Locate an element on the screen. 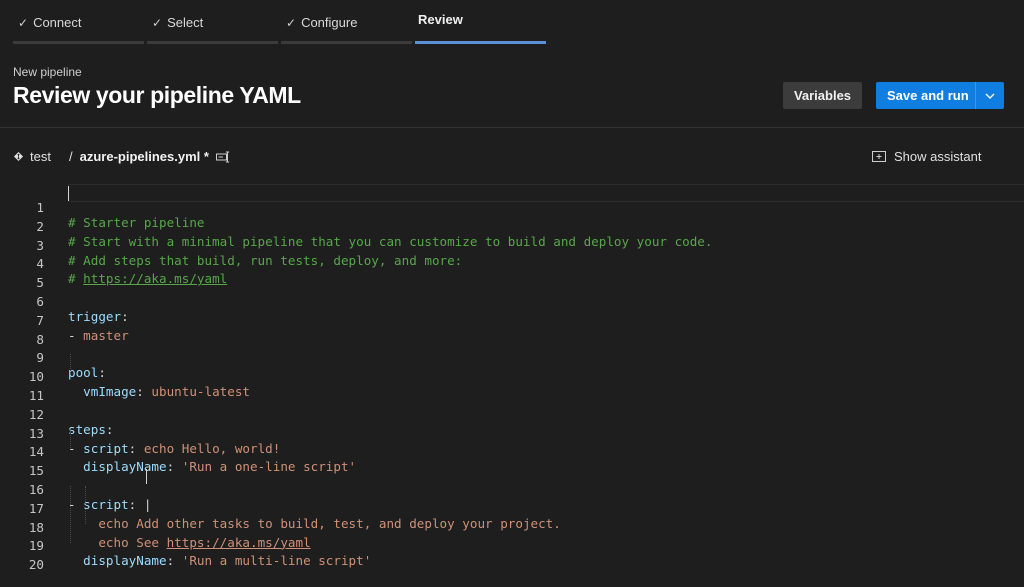  code-line: 6 trigger: is located at coordinates (512, 301).